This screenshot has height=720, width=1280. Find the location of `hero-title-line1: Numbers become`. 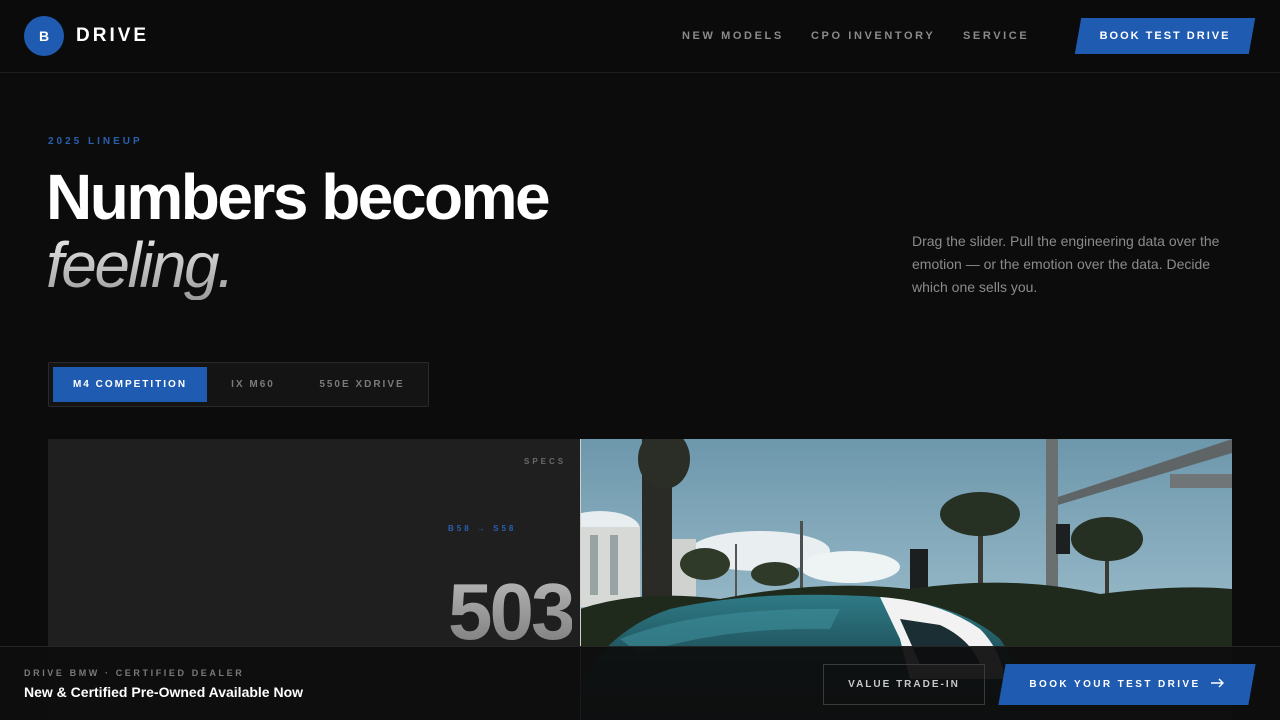

hero-title-line1: Numbers become is located at coordinates (298, 197).